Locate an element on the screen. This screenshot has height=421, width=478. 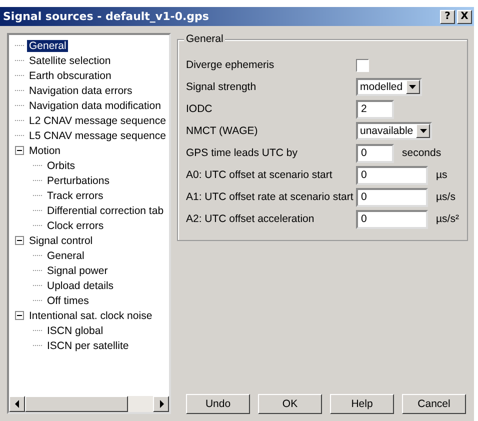
tree-item: ISCN per satellite is located at coordinates (88, 346).